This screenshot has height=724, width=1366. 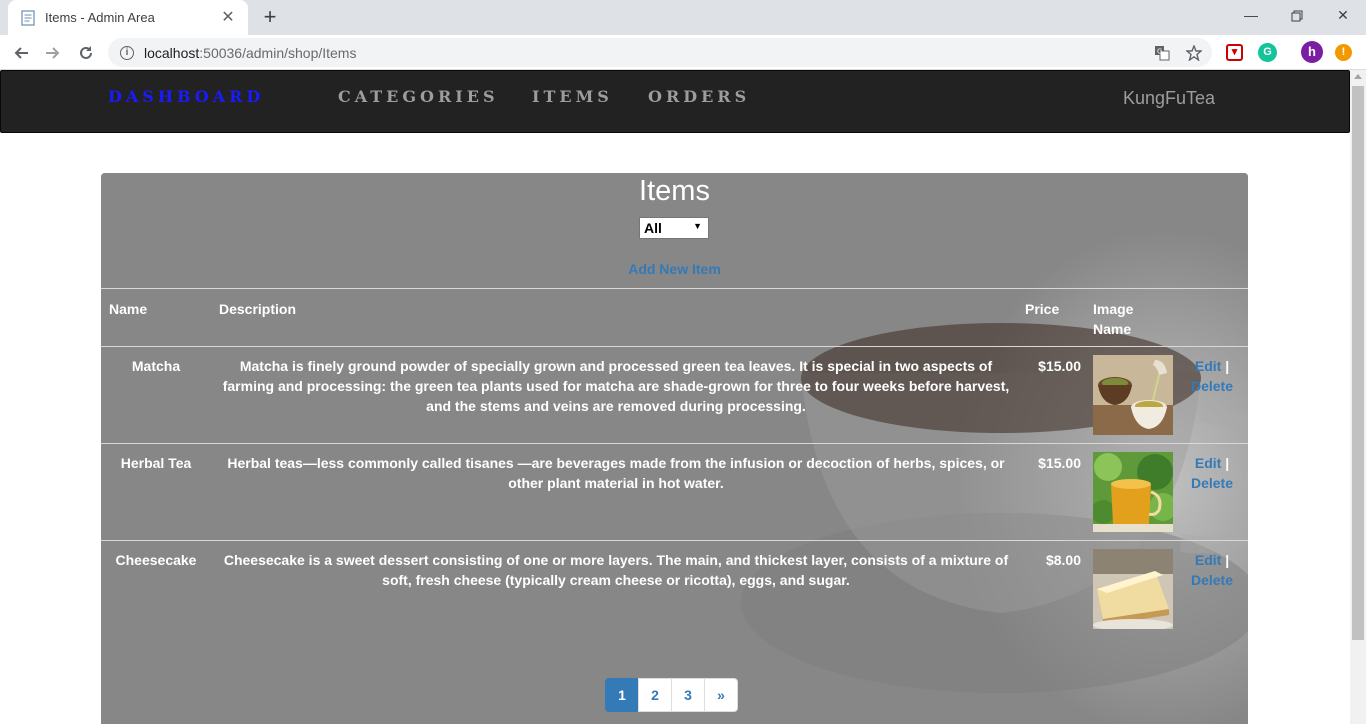 I want to click on alert-icon: !, so click(x=1343, y=52).